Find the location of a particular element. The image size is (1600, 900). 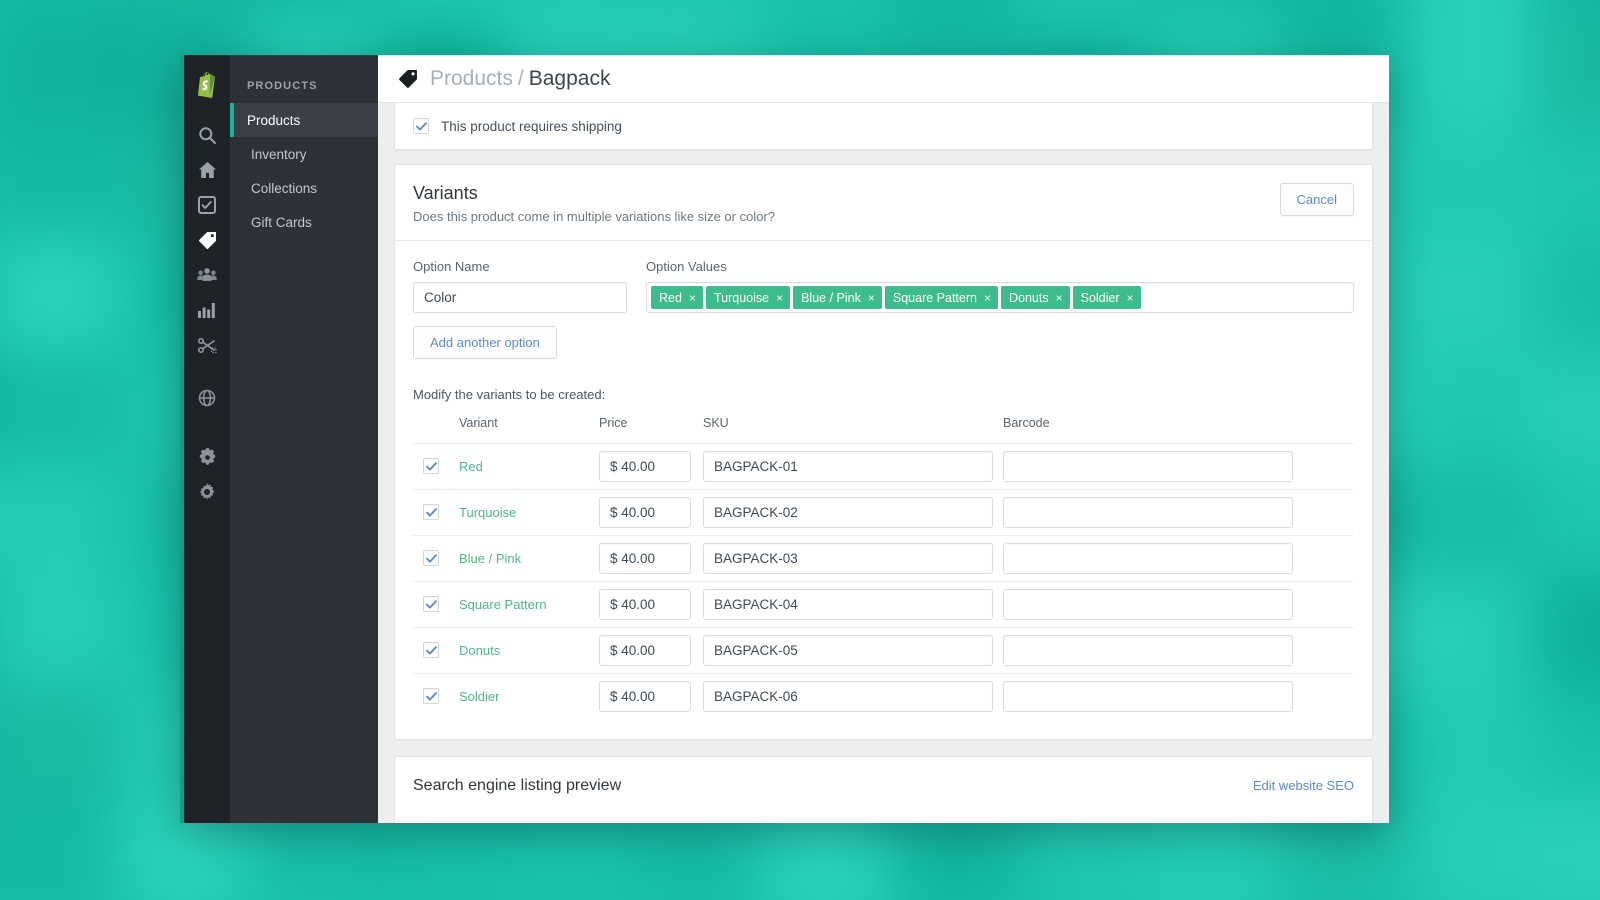

sidebar-item-label: Products is located at coordinates (274, 120).